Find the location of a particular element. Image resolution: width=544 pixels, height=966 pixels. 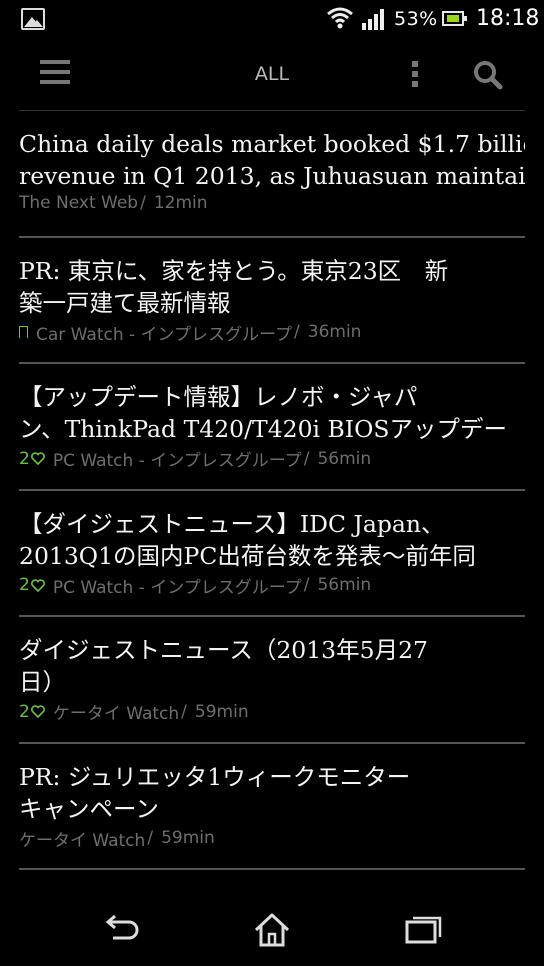

item-meta: The Next Web / 12min is located at coordinates (272, 203).